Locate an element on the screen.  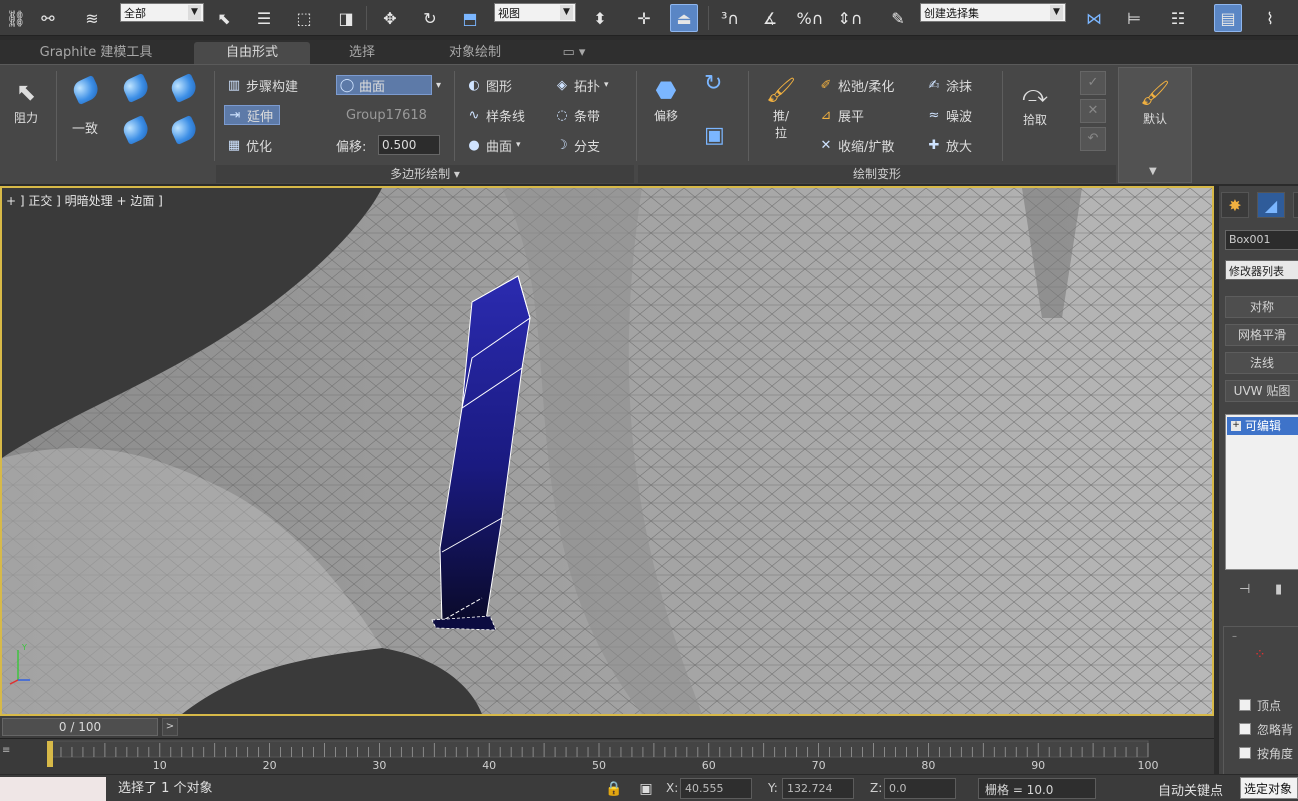
polydraw-group-label: 多边形绘制 ▾ is located at coordinates (425, 174).